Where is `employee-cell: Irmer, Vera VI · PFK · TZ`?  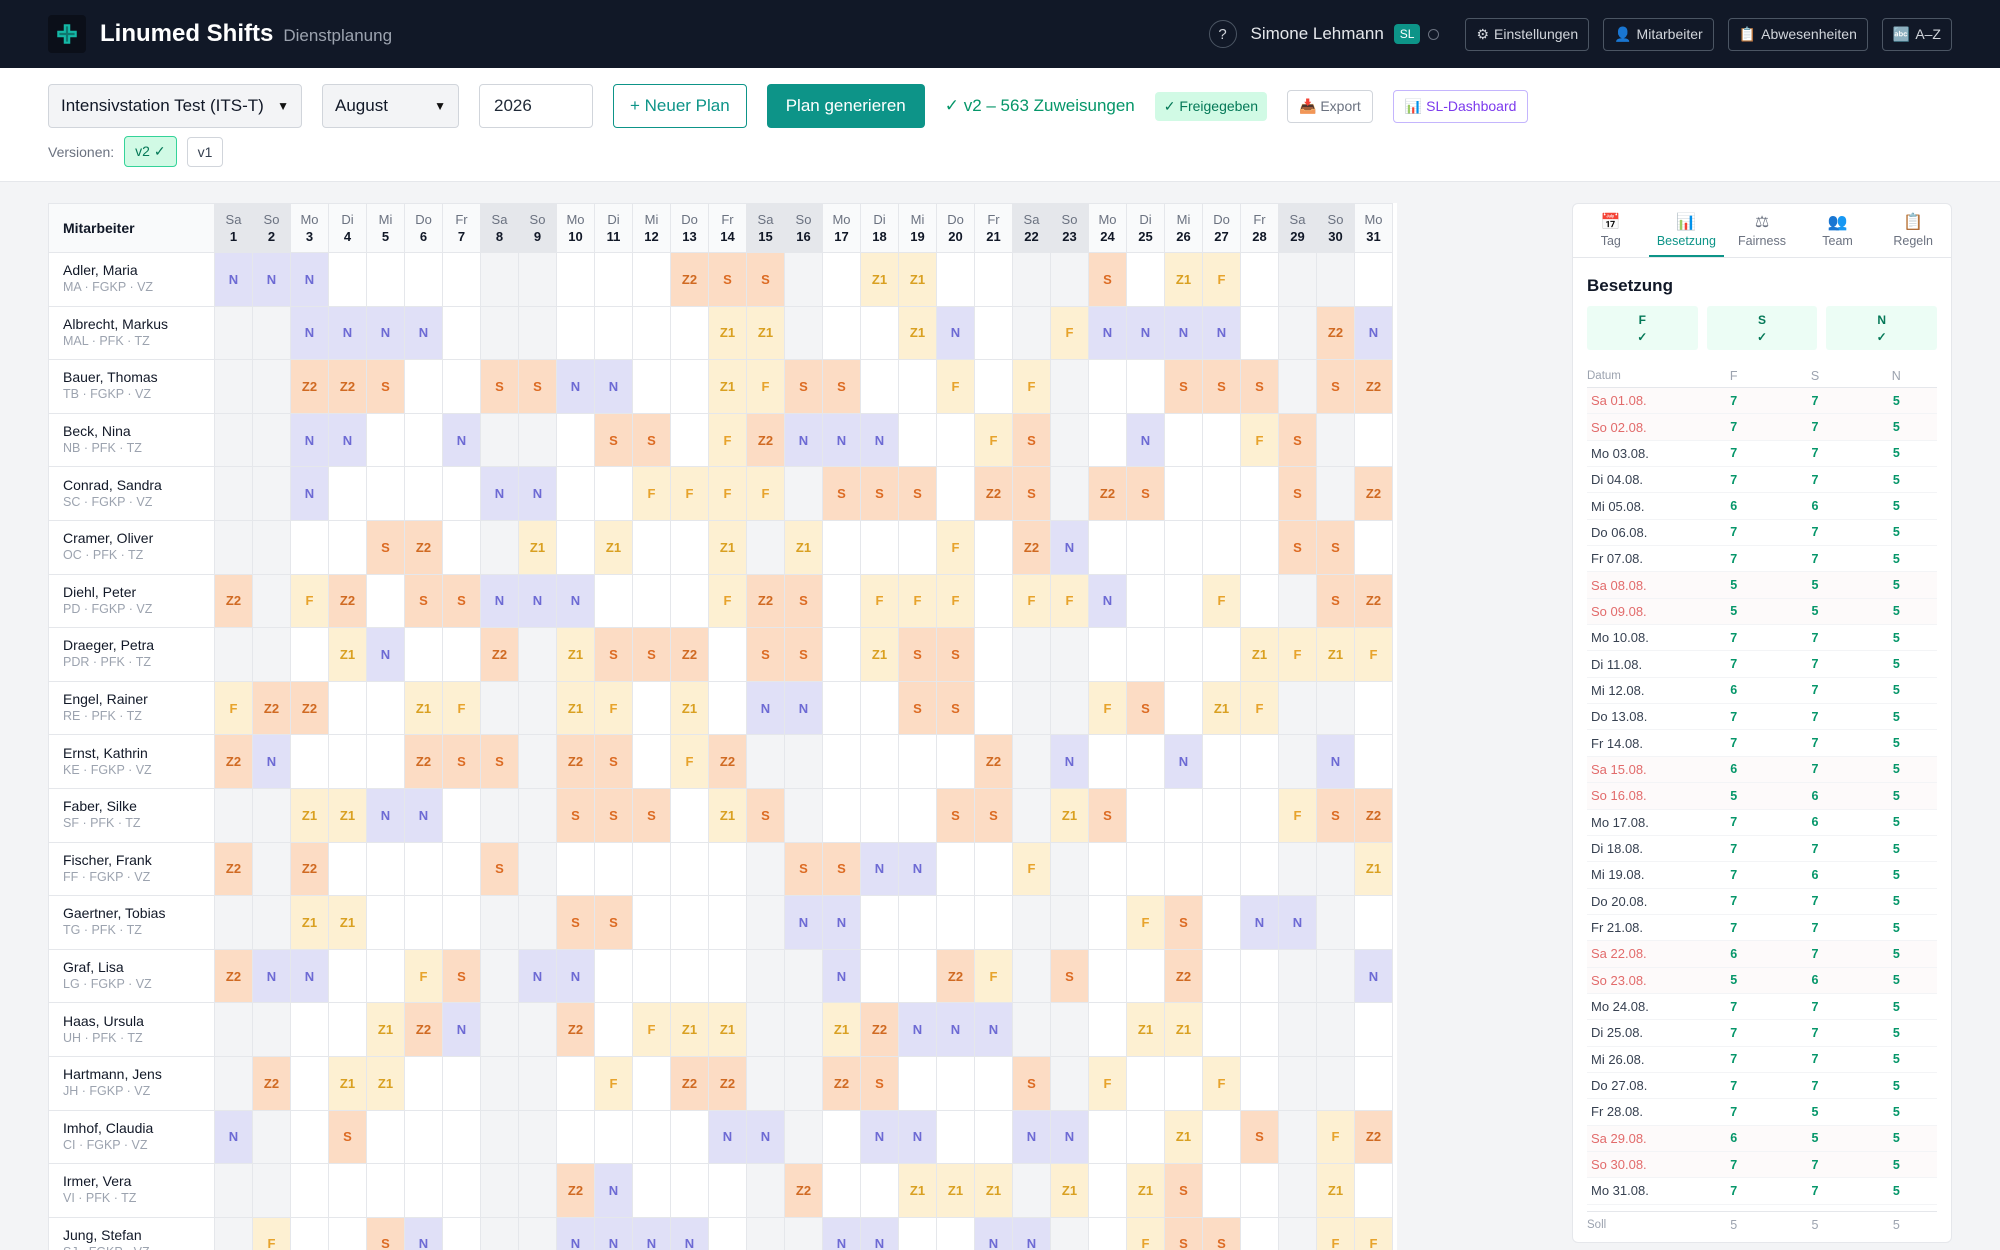
employee-cell: Irmer, Vera VI · PFK · TZ is located at coordinates (131, 1190).